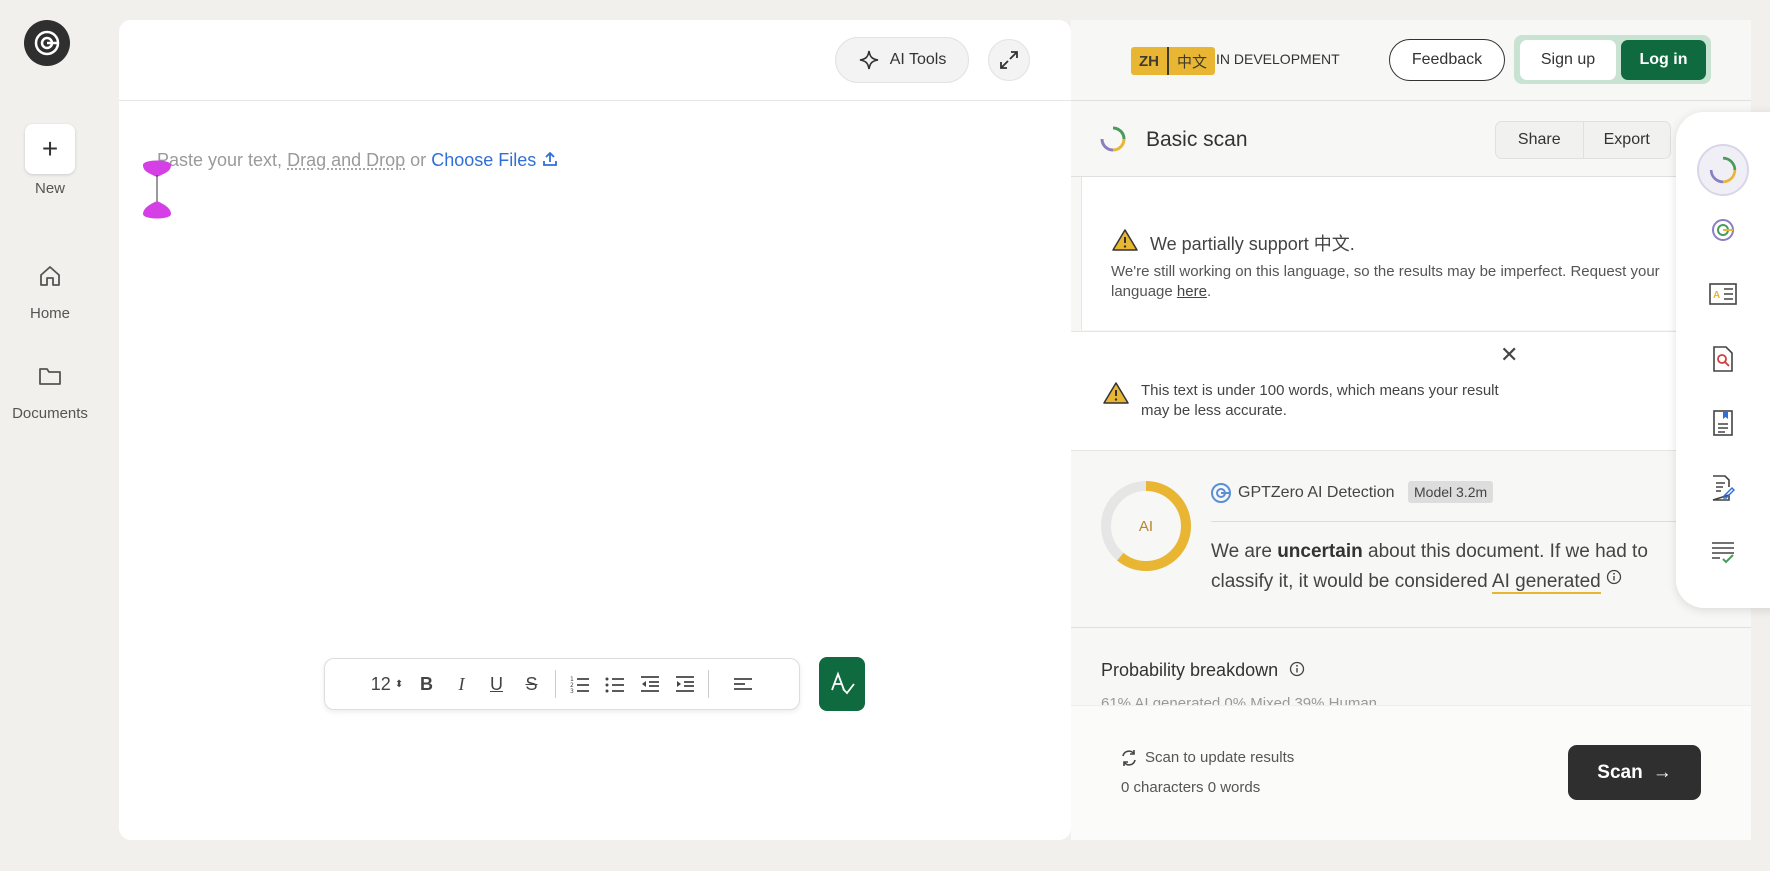  Describe the element at coordinates (1663, 60) in the screenshot. I see `login-button: Log in` at that location.